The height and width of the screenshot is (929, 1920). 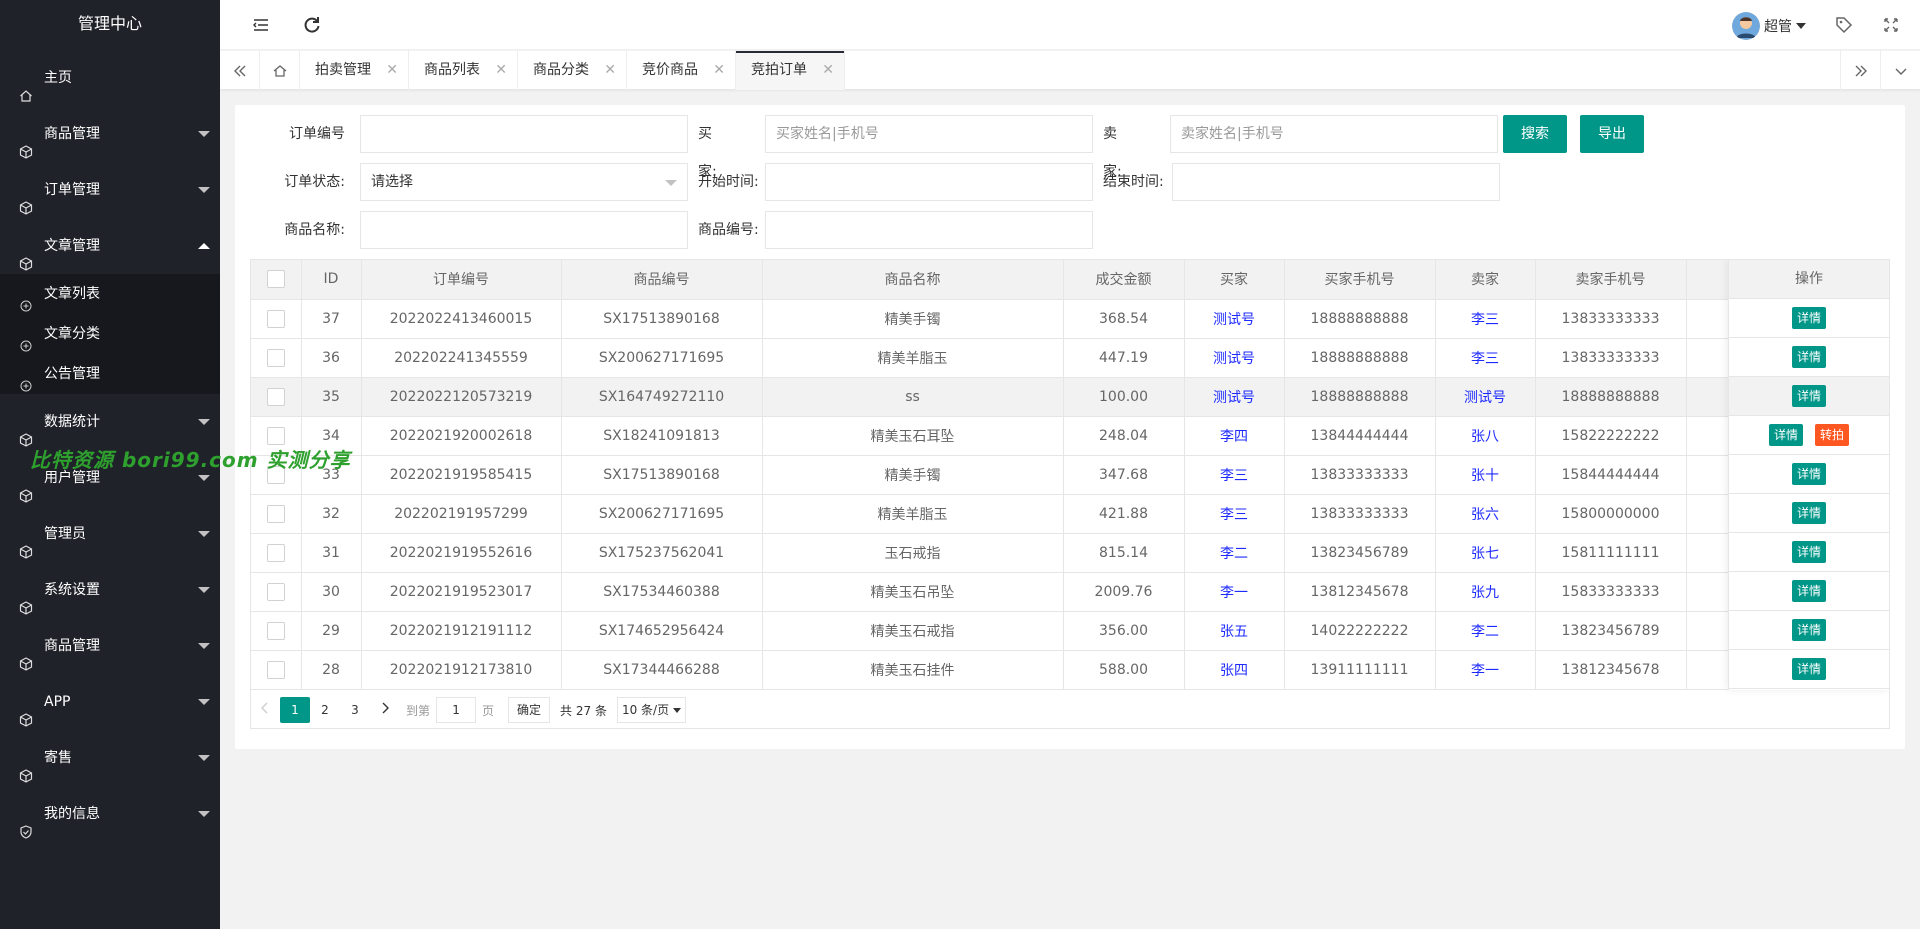 What do you see at coordinates (1485, 632) in the screenshot?
I see `seller-link: 李二` at bounding box center [1485, 632].